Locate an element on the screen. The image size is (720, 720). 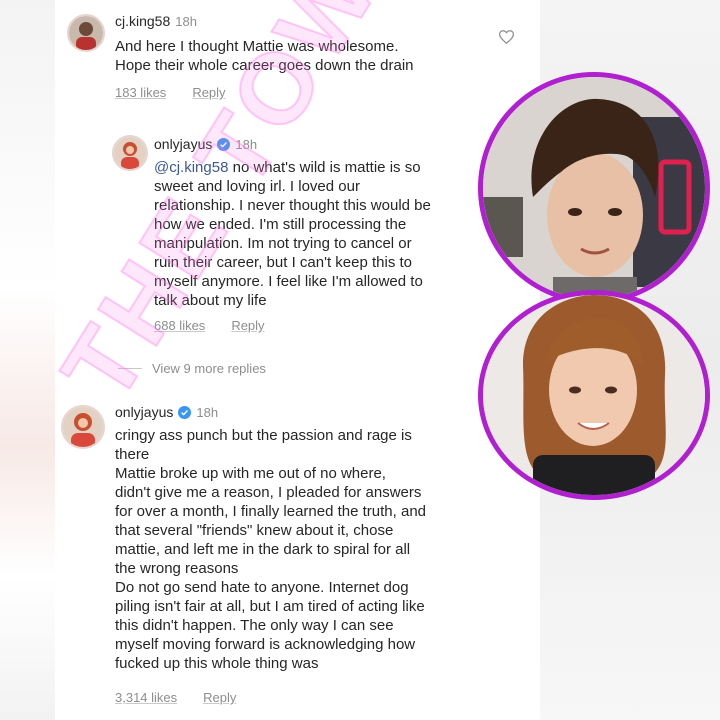
likes-count: 3,314 likes is located at coordinates (146, 697).